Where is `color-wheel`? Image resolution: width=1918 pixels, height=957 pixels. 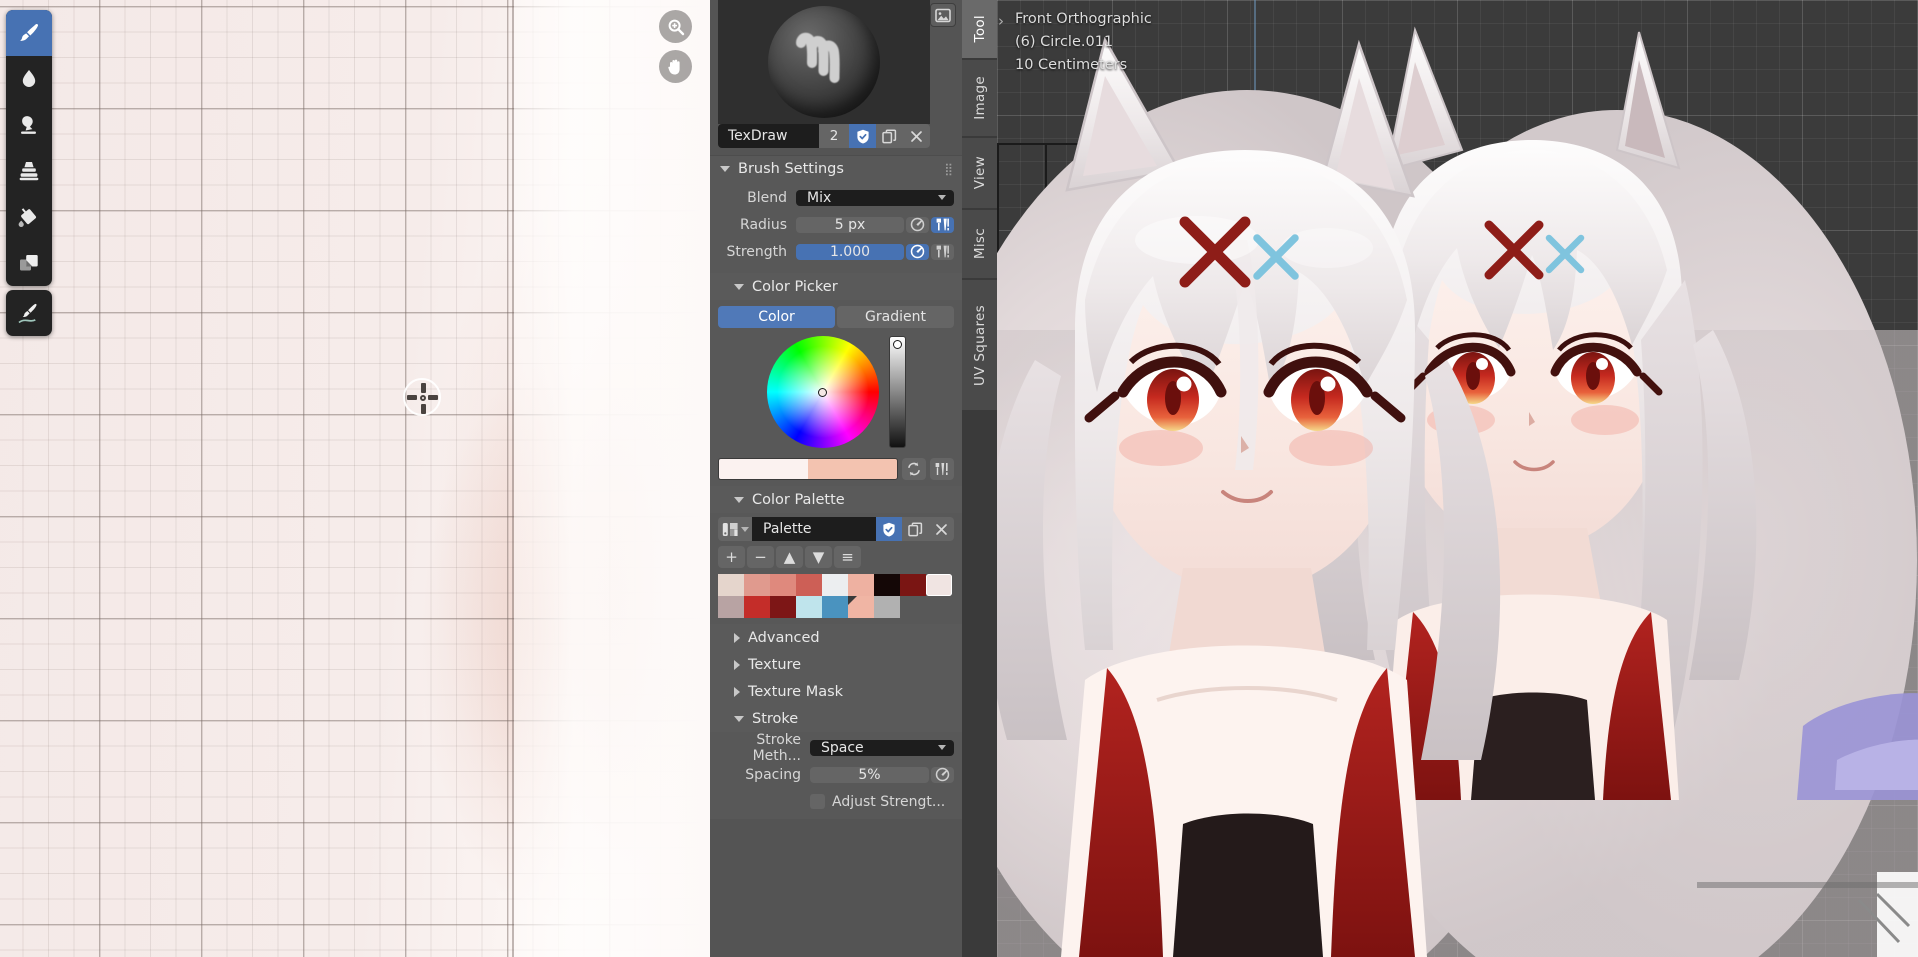 color-wheel is located at coordinates (822, 392).